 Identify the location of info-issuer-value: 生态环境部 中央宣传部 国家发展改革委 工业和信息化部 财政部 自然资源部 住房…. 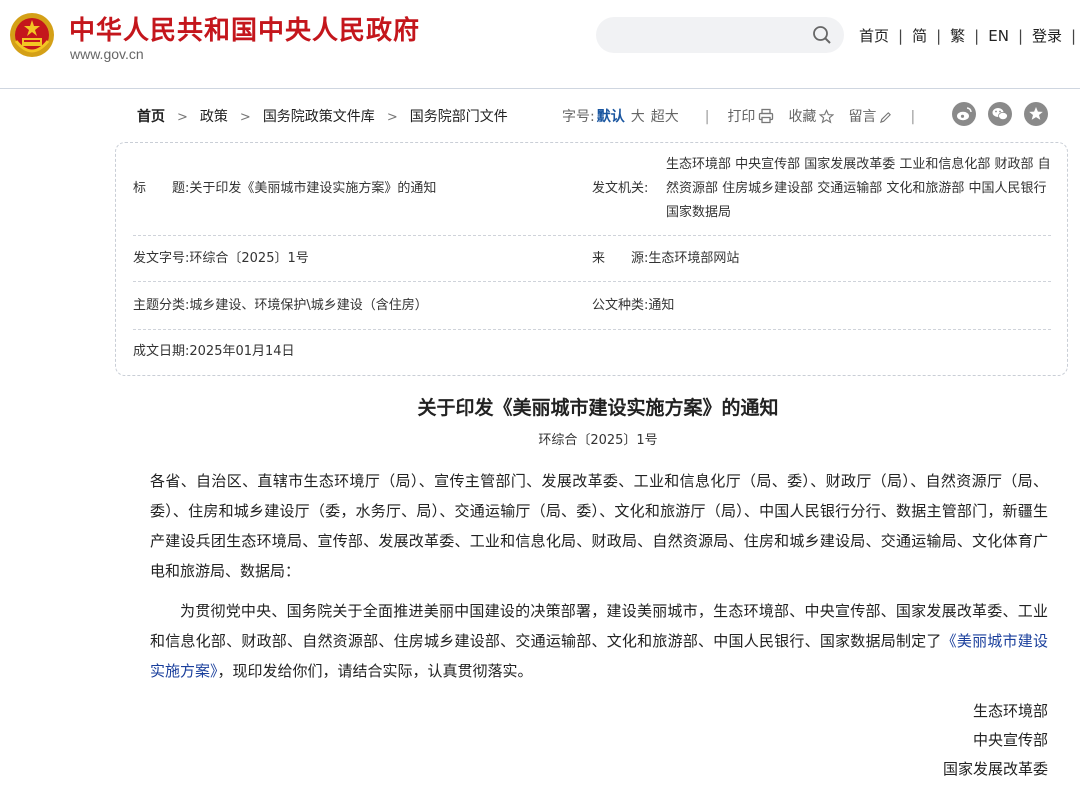
(858, 188).